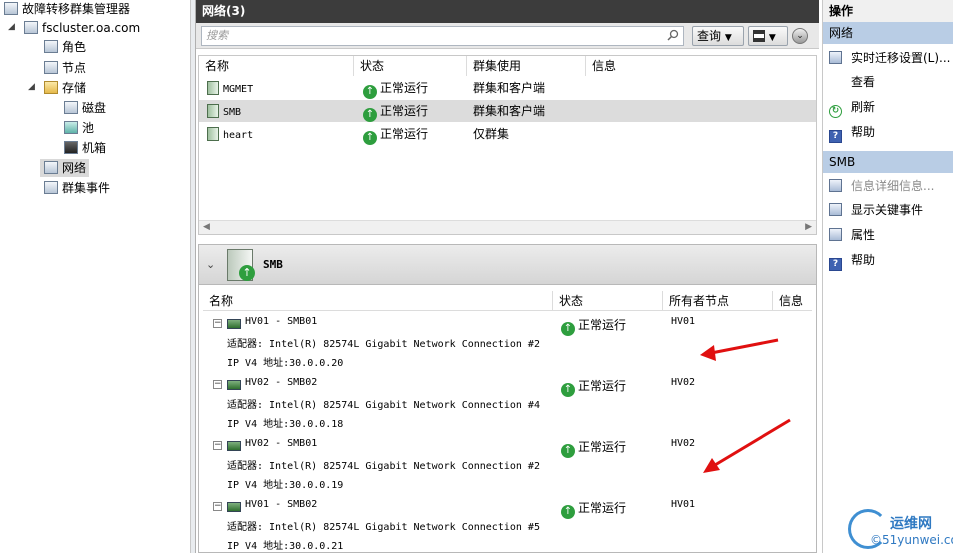  Describe the element at coordinates (526, 66) in the screenshot. I see `column-header-usage: 群集使用` at that location.